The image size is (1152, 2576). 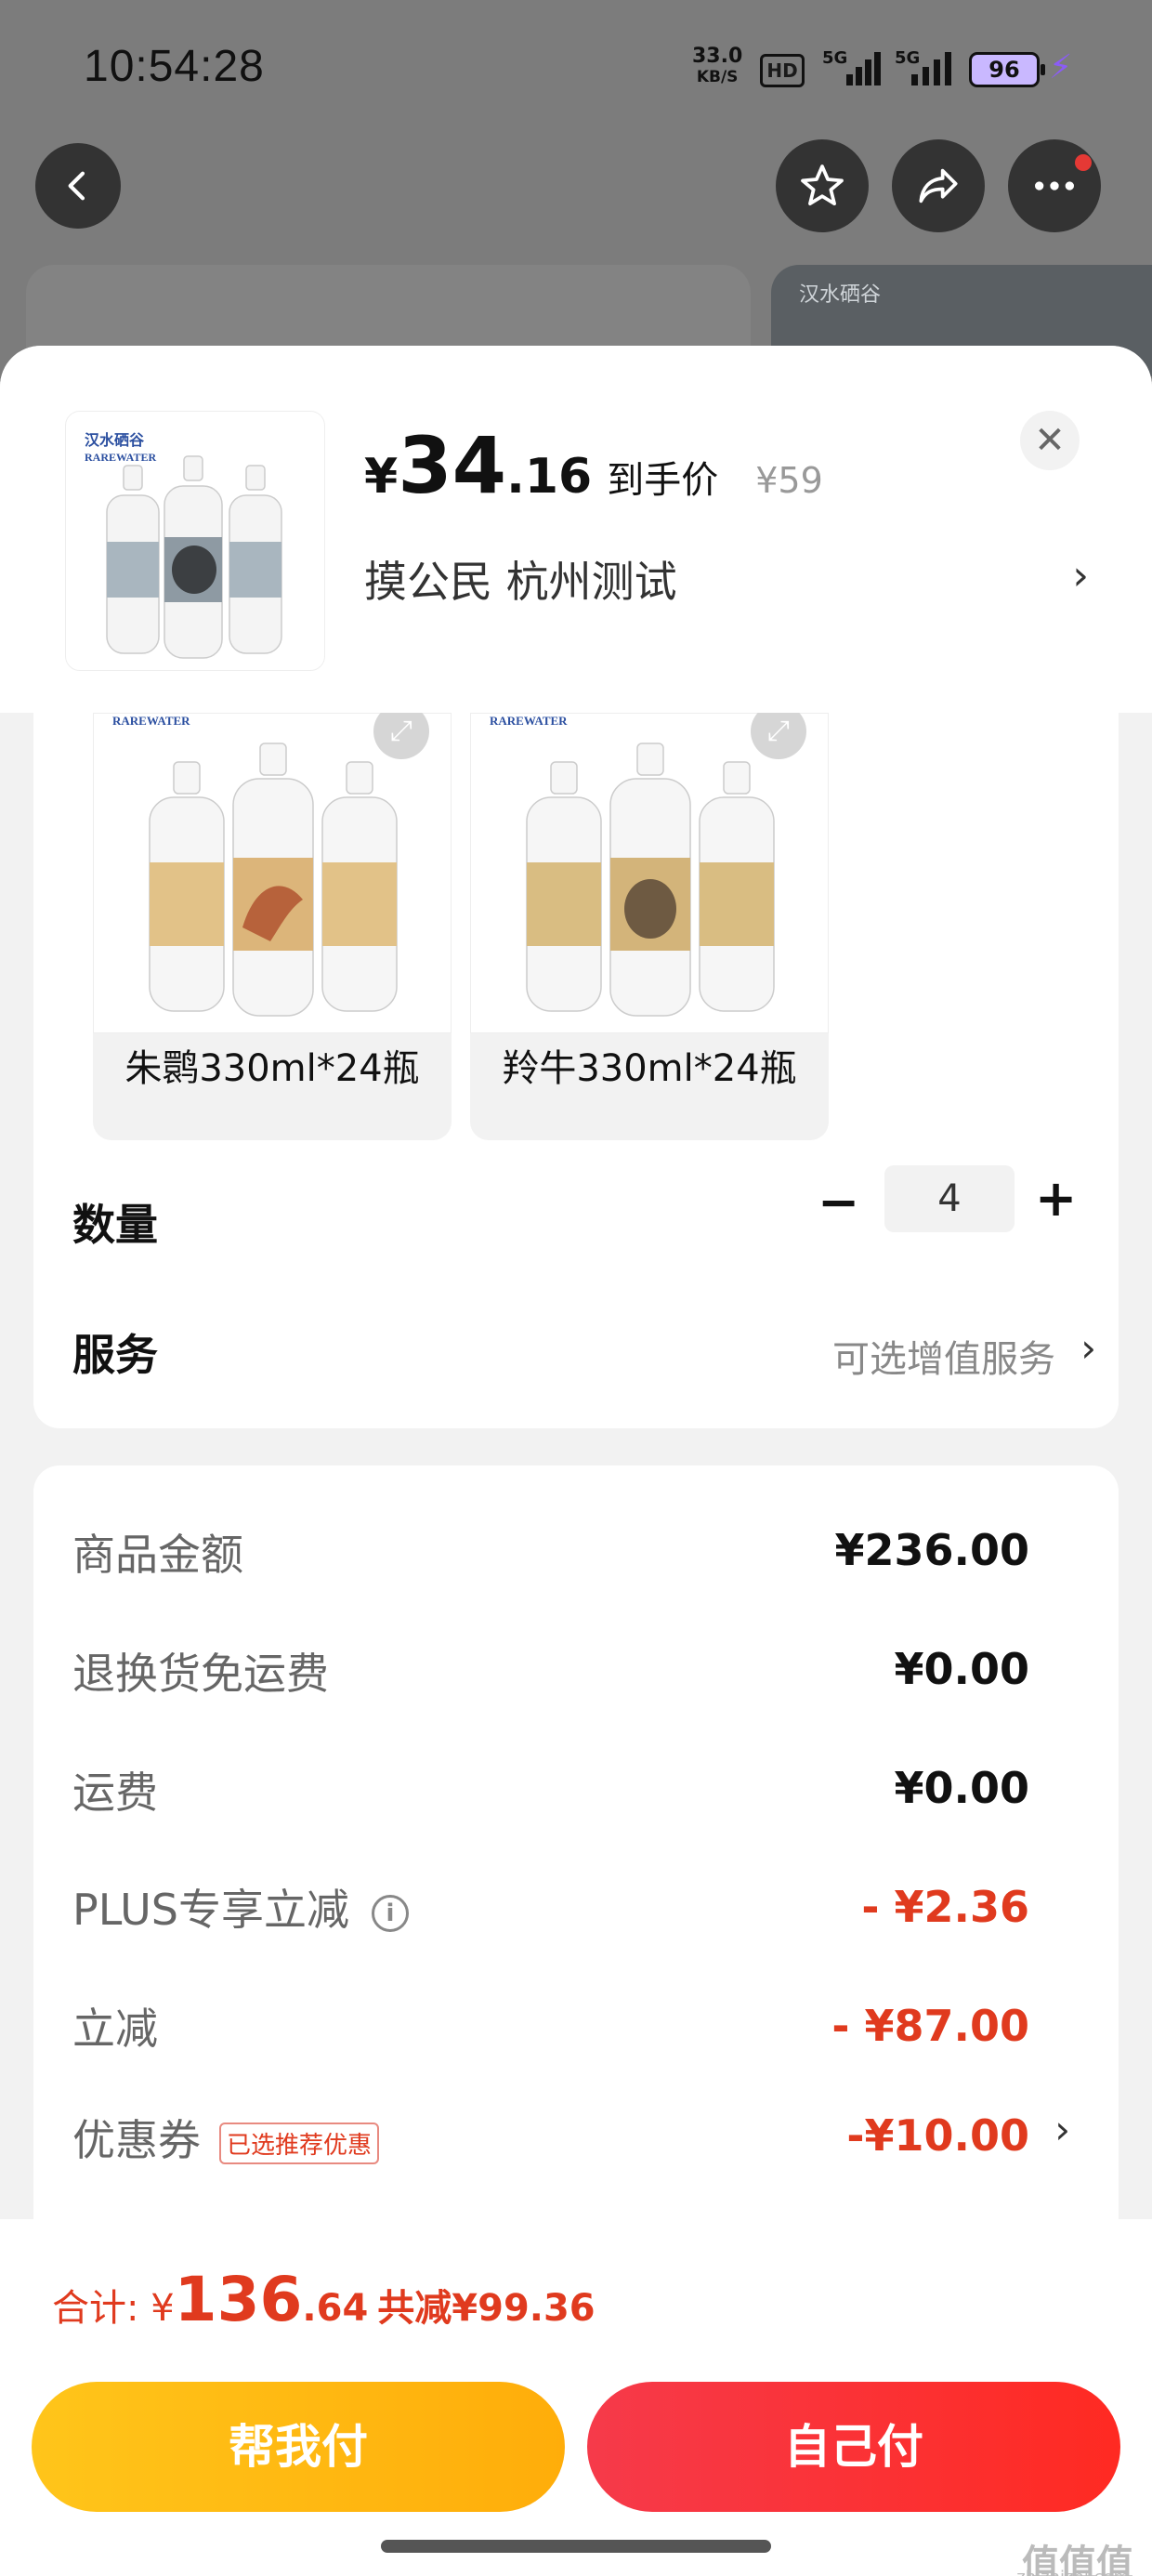 What do you see at coordinates (113, 2308) in the screenshot?
I see `total-label: 合计: ¥` at bounding box center [113, 2308].